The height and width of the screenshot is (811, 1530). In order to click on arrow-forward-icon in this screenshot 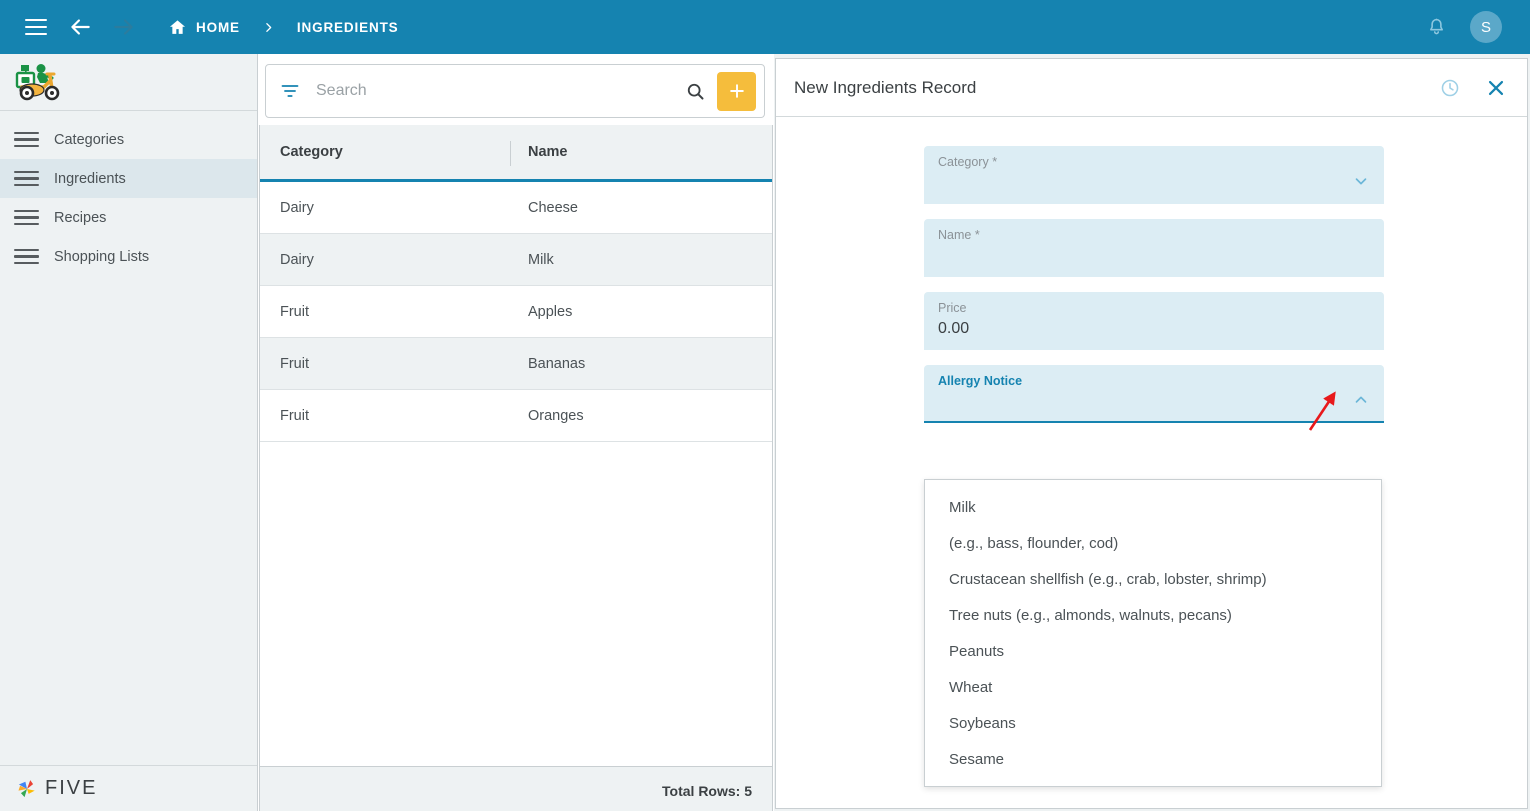, I will do `click(123, 27)`.